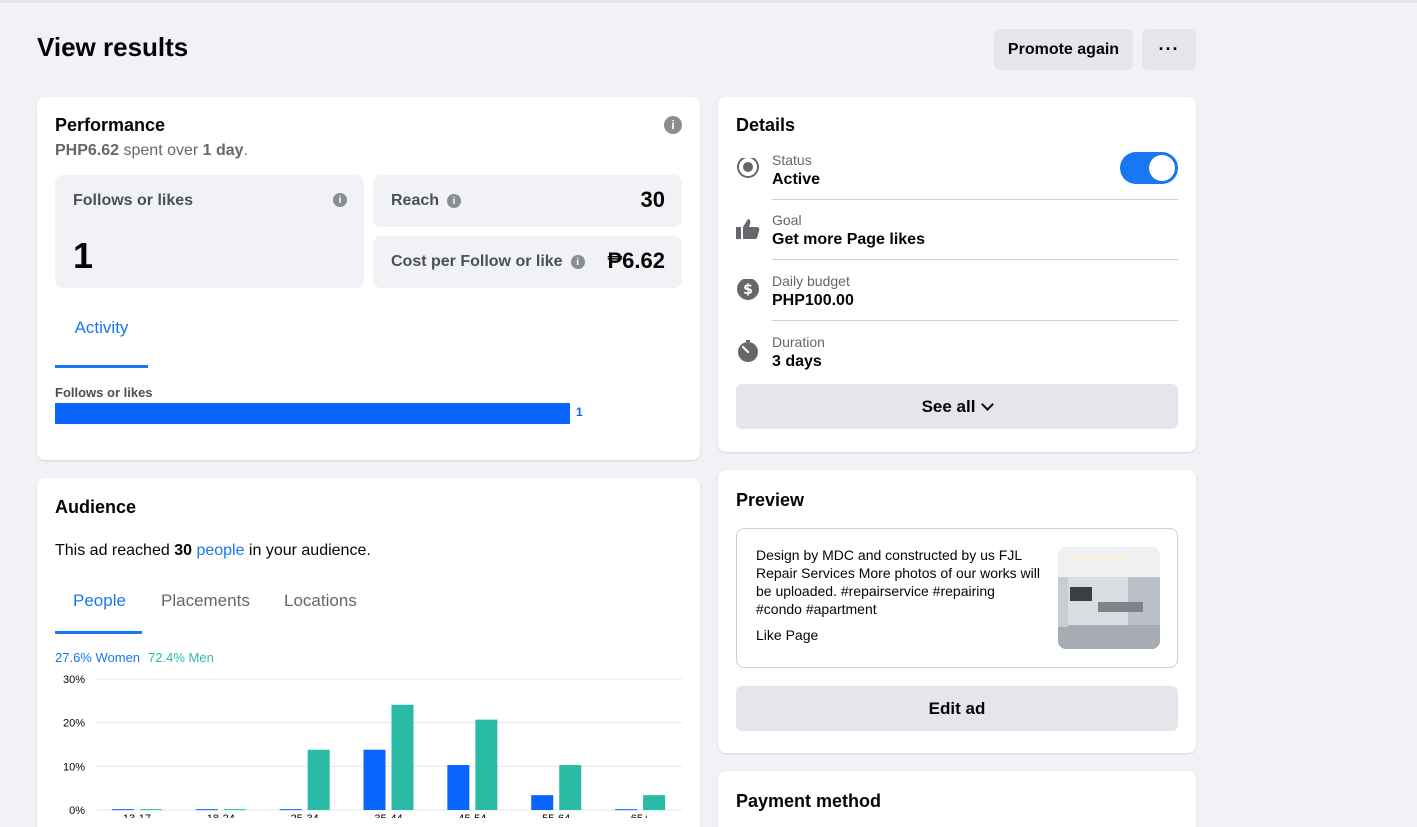 The width and height of the screenshot is (1417, 827). I want to click on spent-summary: PHP6.62 spent over 1 day., so click(151, 151).